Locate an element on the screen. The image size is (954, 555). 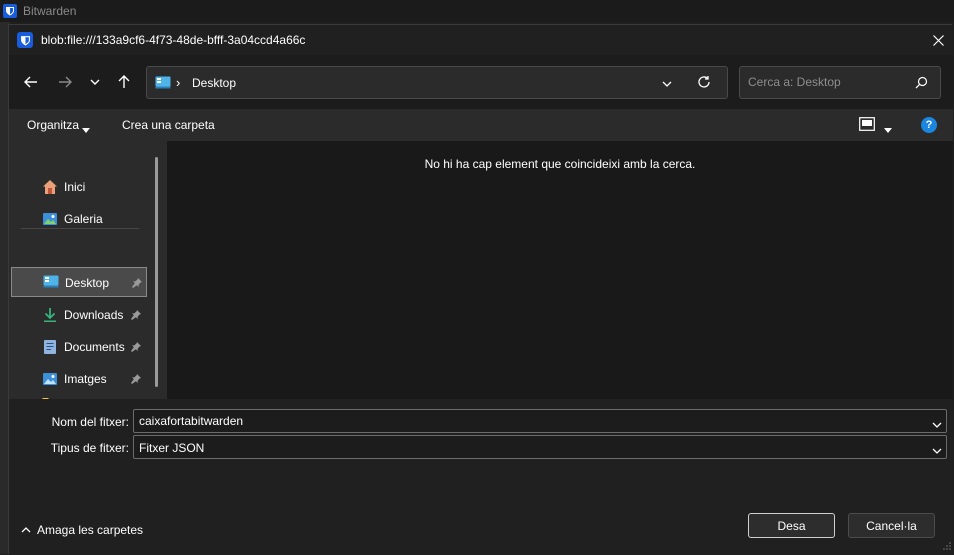
close-icon is located at coordinates (938, 40).